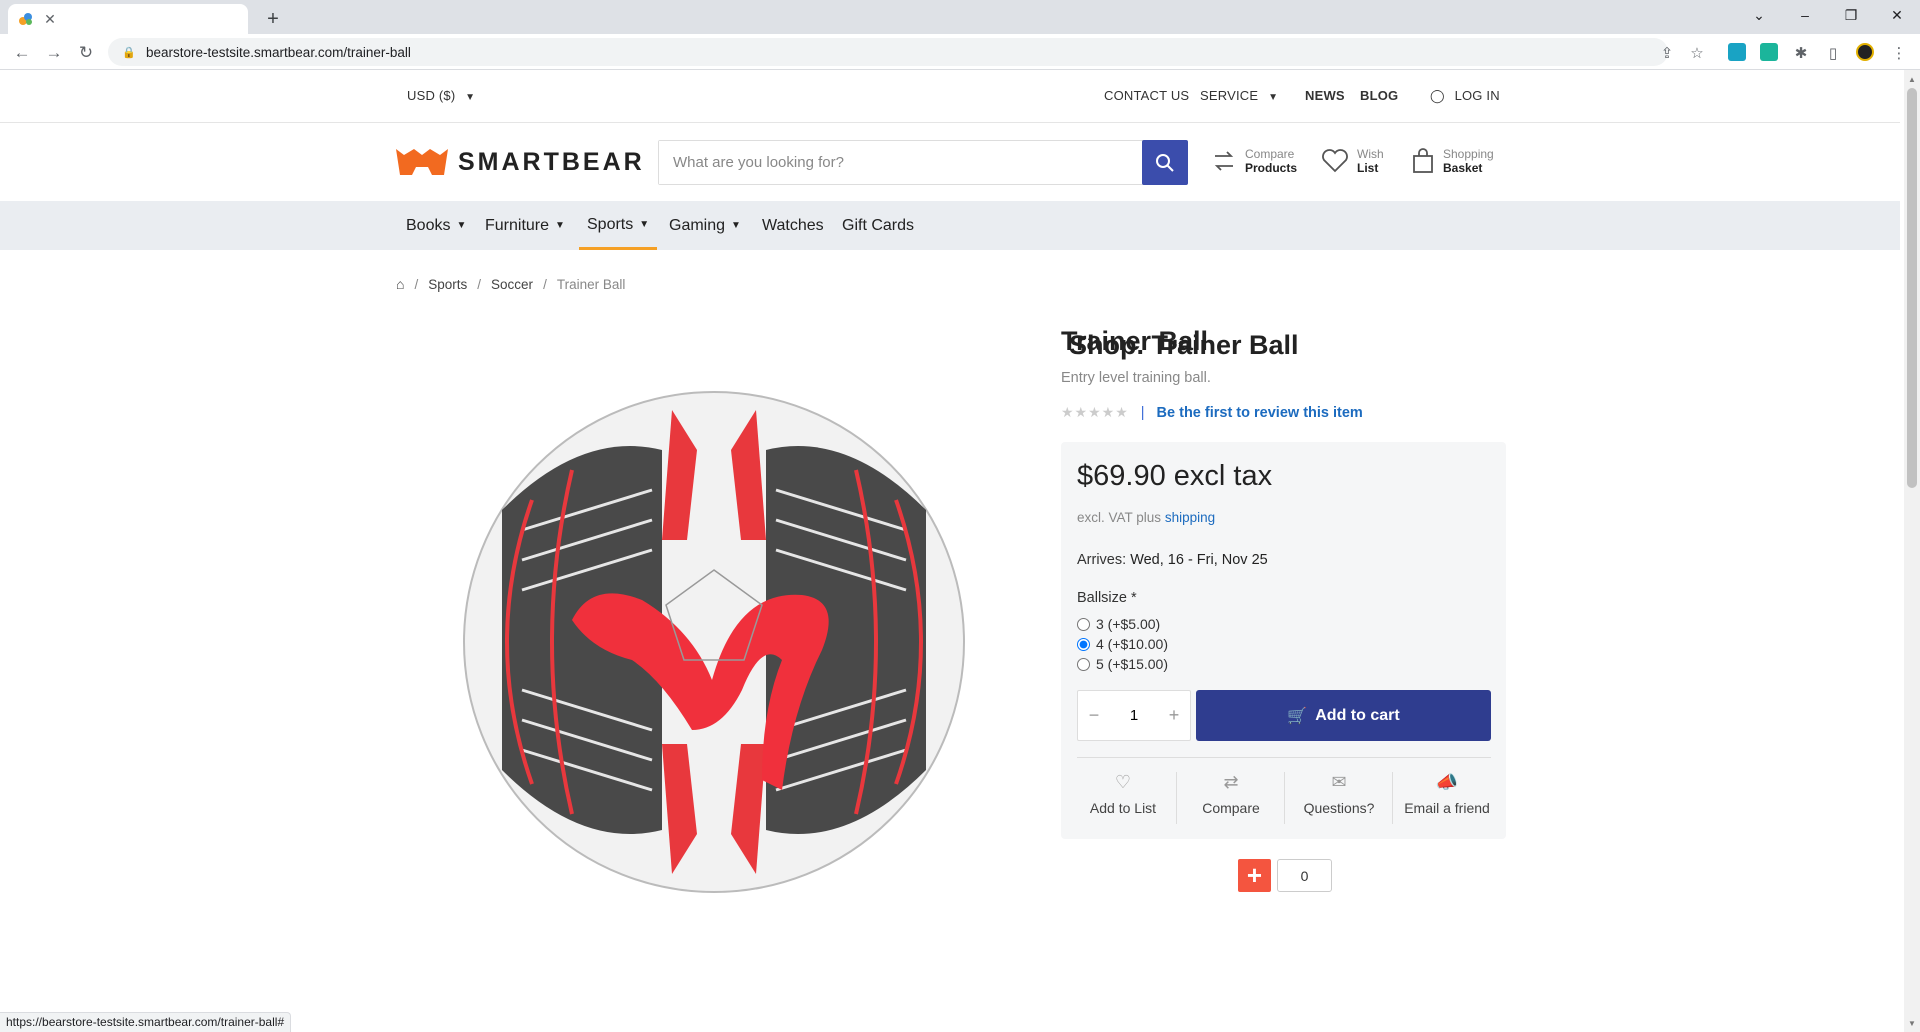 This screenshot has height=1032, width=1920. What do you see at coordinates (1284, 757) in the screenshot?
I see `divider` at bounding box center [1284, 757].